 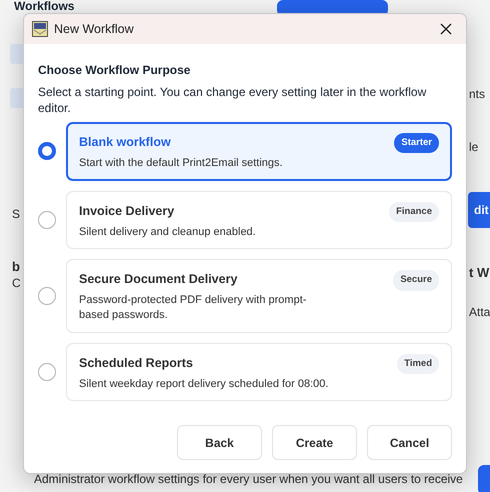 What do you see at coordinates (125, 143) in the screenshot?
I see `option-title: Blank workflow` at bounding box center [125, 143].